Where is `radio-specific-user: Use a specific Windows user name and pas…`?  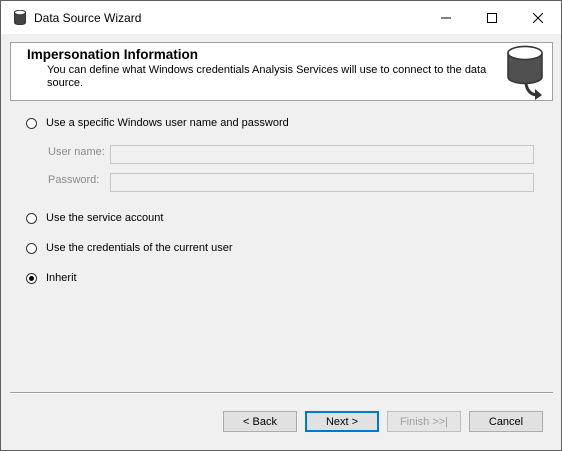
radio-specific-user: Use a specific Windows user name and pas… is located at coordinates (157, 123).